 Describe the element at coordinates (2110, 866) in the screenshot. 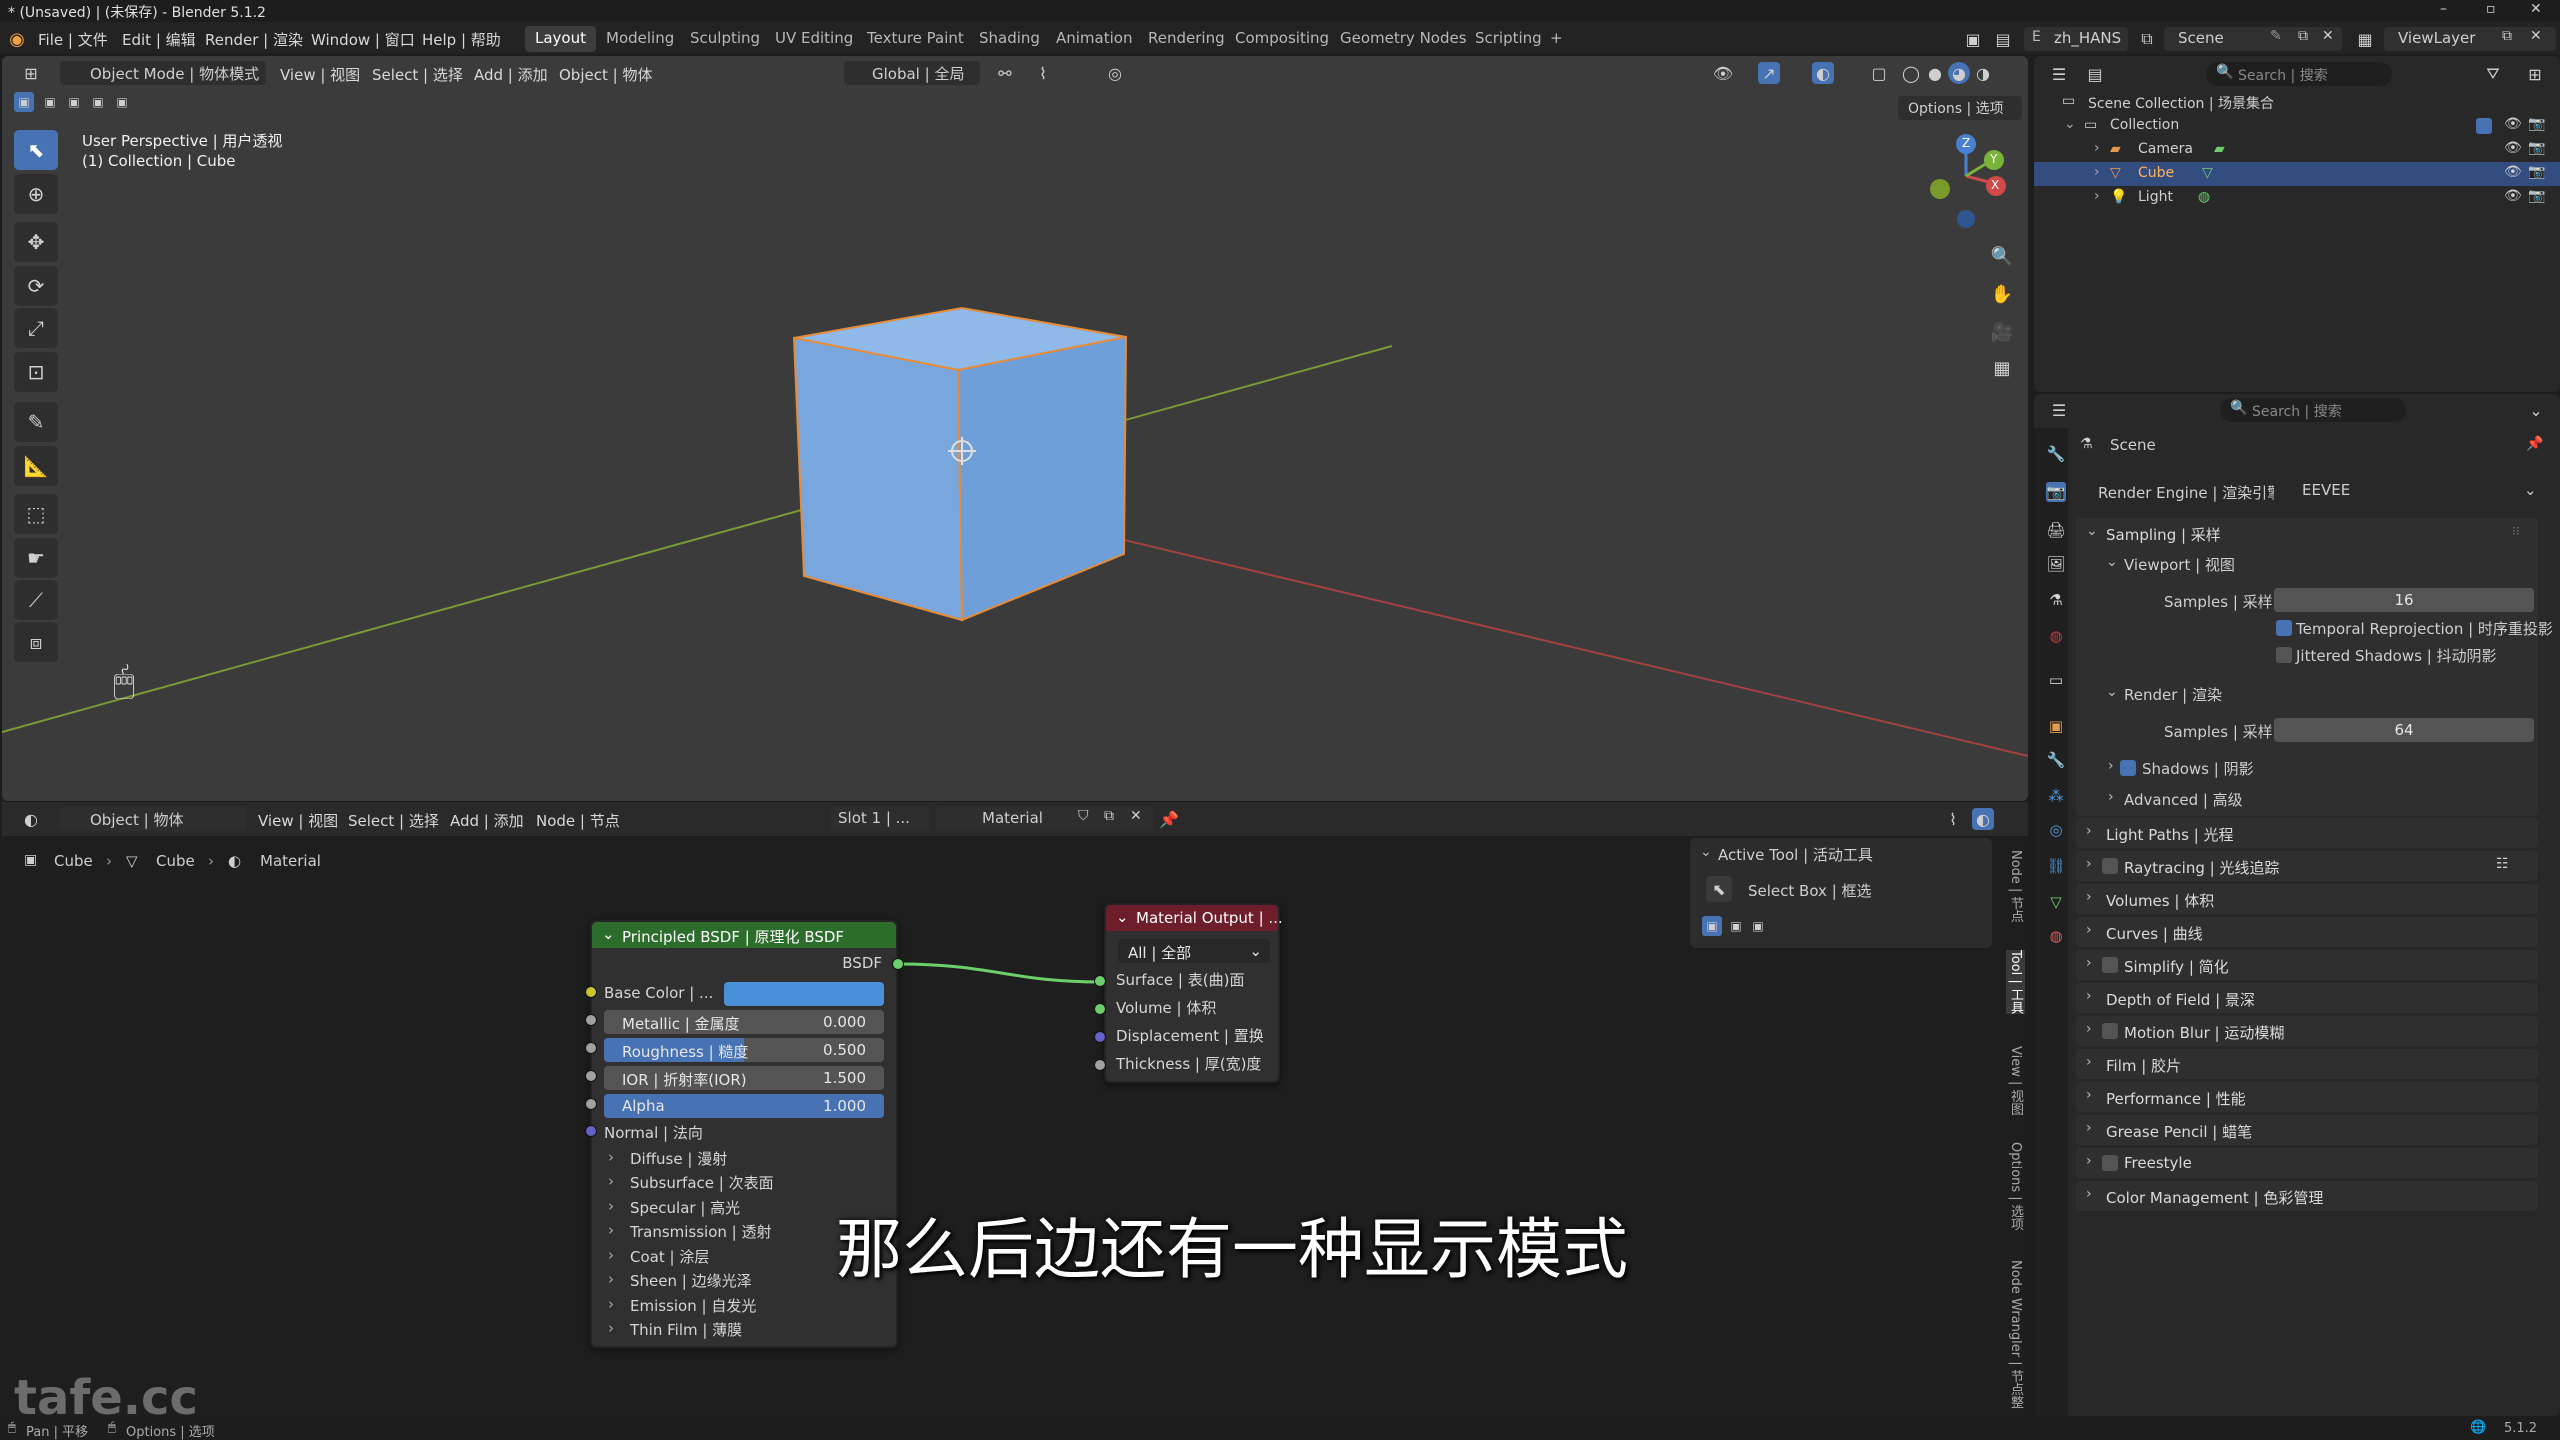

I see `raytracing-checkbox` at that location.